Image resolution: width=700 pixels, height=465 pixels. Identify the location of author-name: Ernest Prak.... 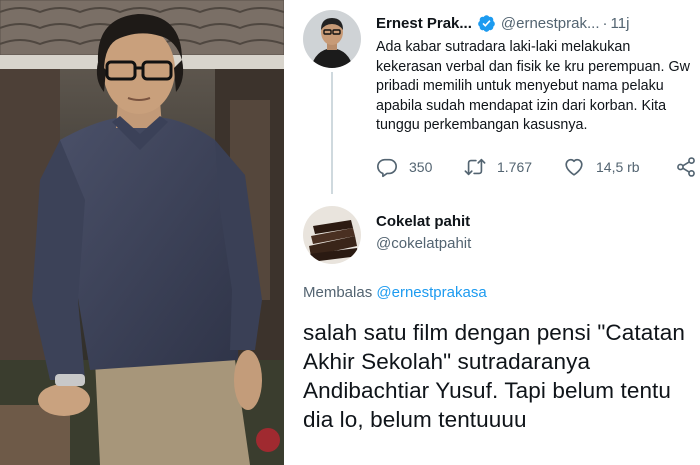
(424, 23).